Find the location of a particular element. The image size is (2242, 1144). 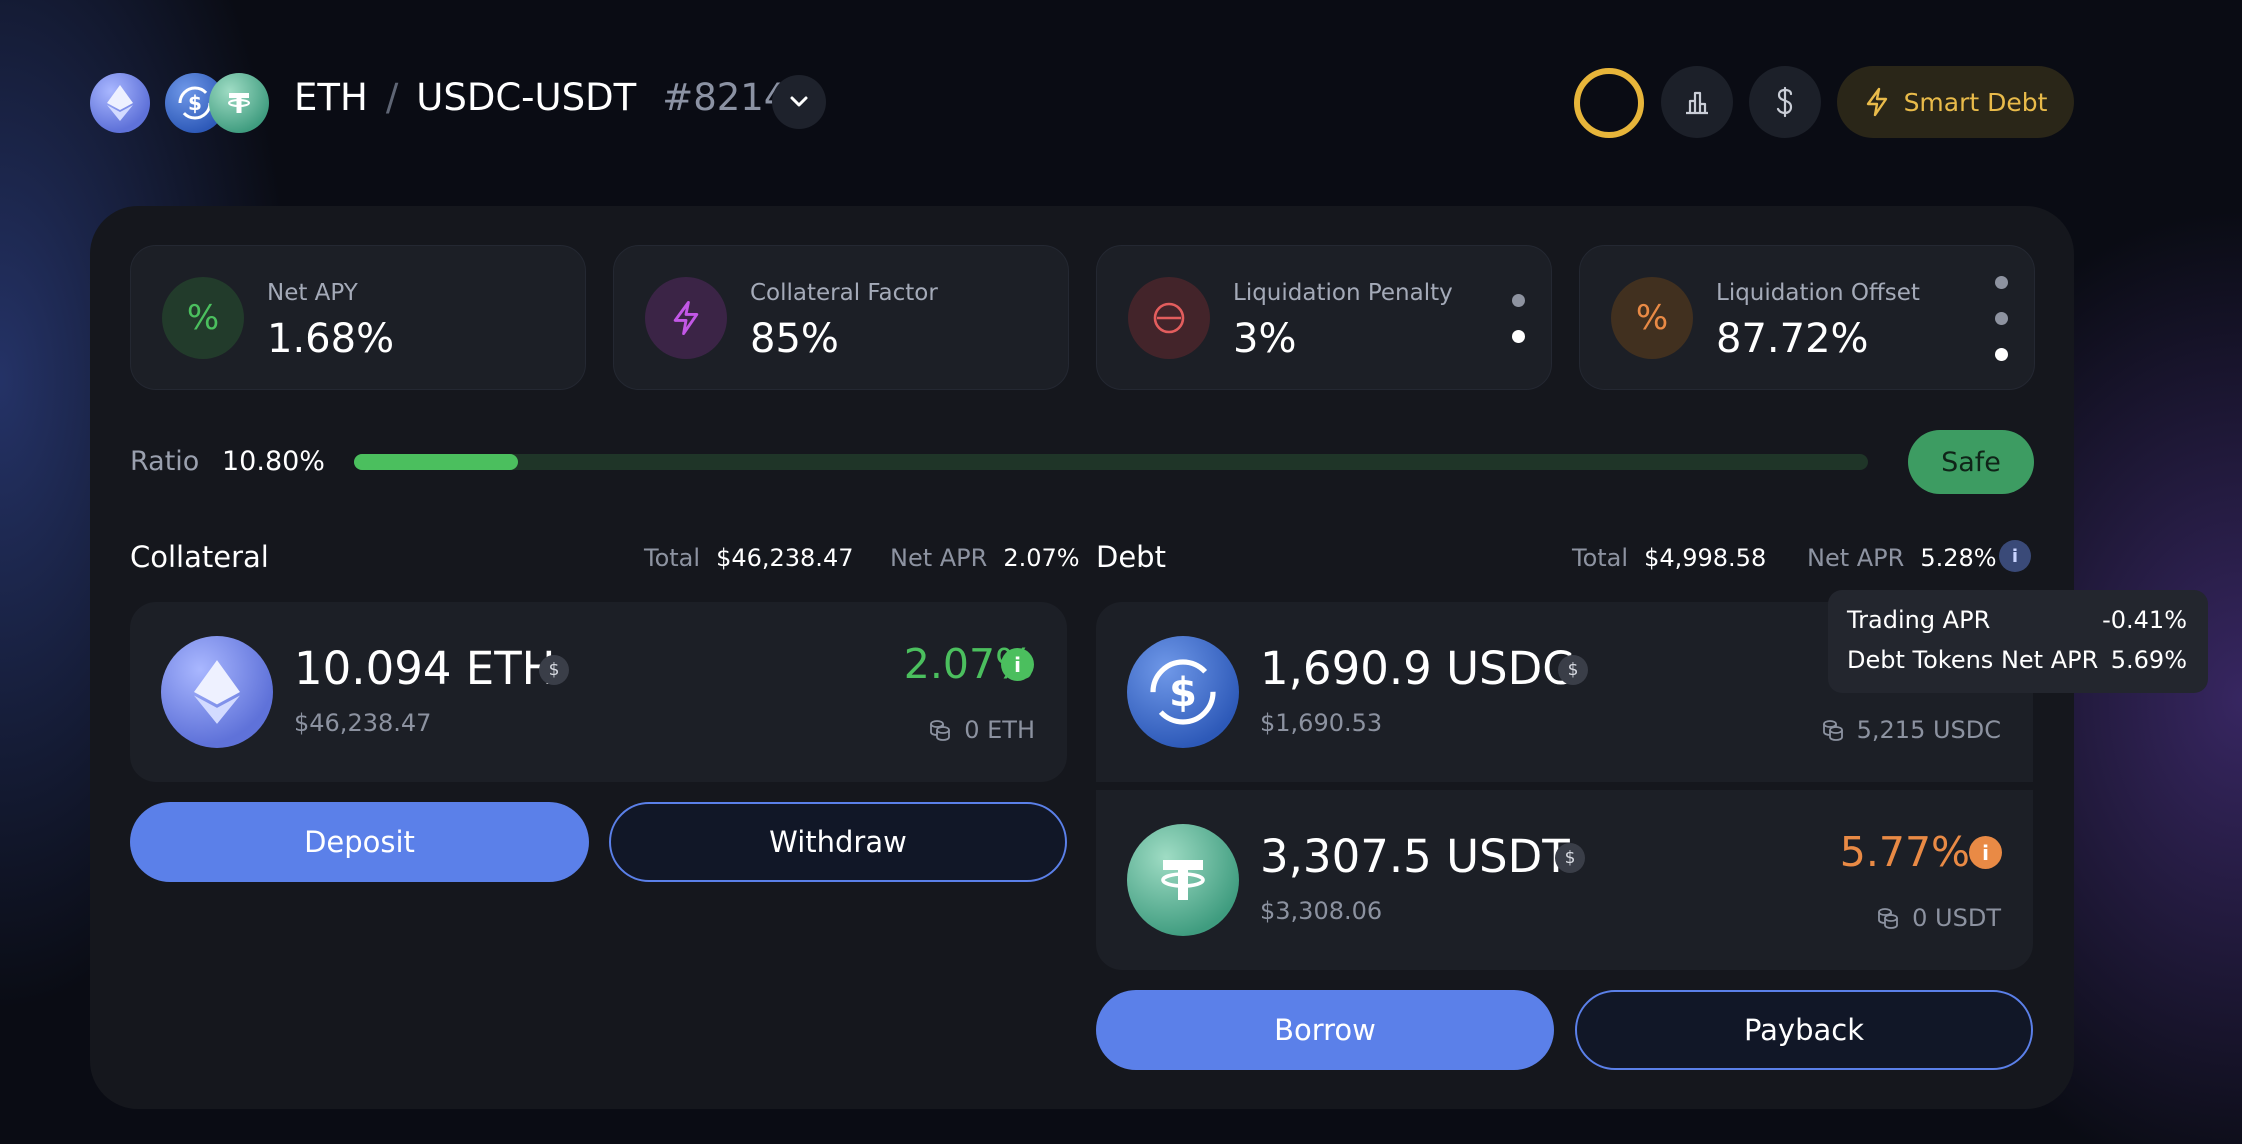

debt-apr-value: 5.28% is located at coordinates (1958, 558).